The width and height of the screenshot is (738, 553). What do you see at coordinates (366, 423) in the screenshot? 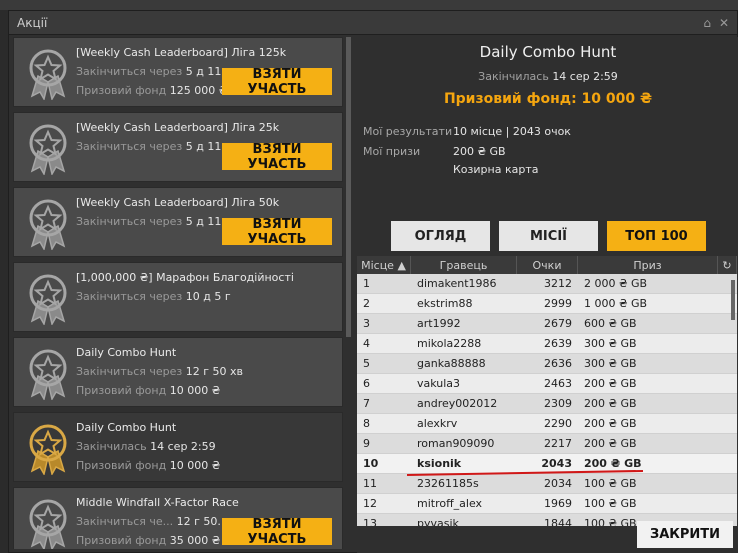
I see `table-cell: 8` at bounding box center [366, 423].